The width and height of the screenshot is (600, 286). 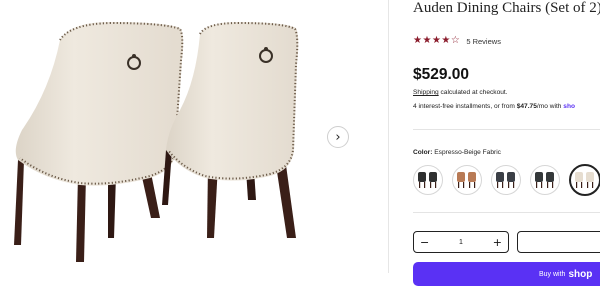 What do you see at coordinates (473, 92) in the screenshot?
I see `shipping-text: calculated at checkout.` at bounding box center [473, 92].